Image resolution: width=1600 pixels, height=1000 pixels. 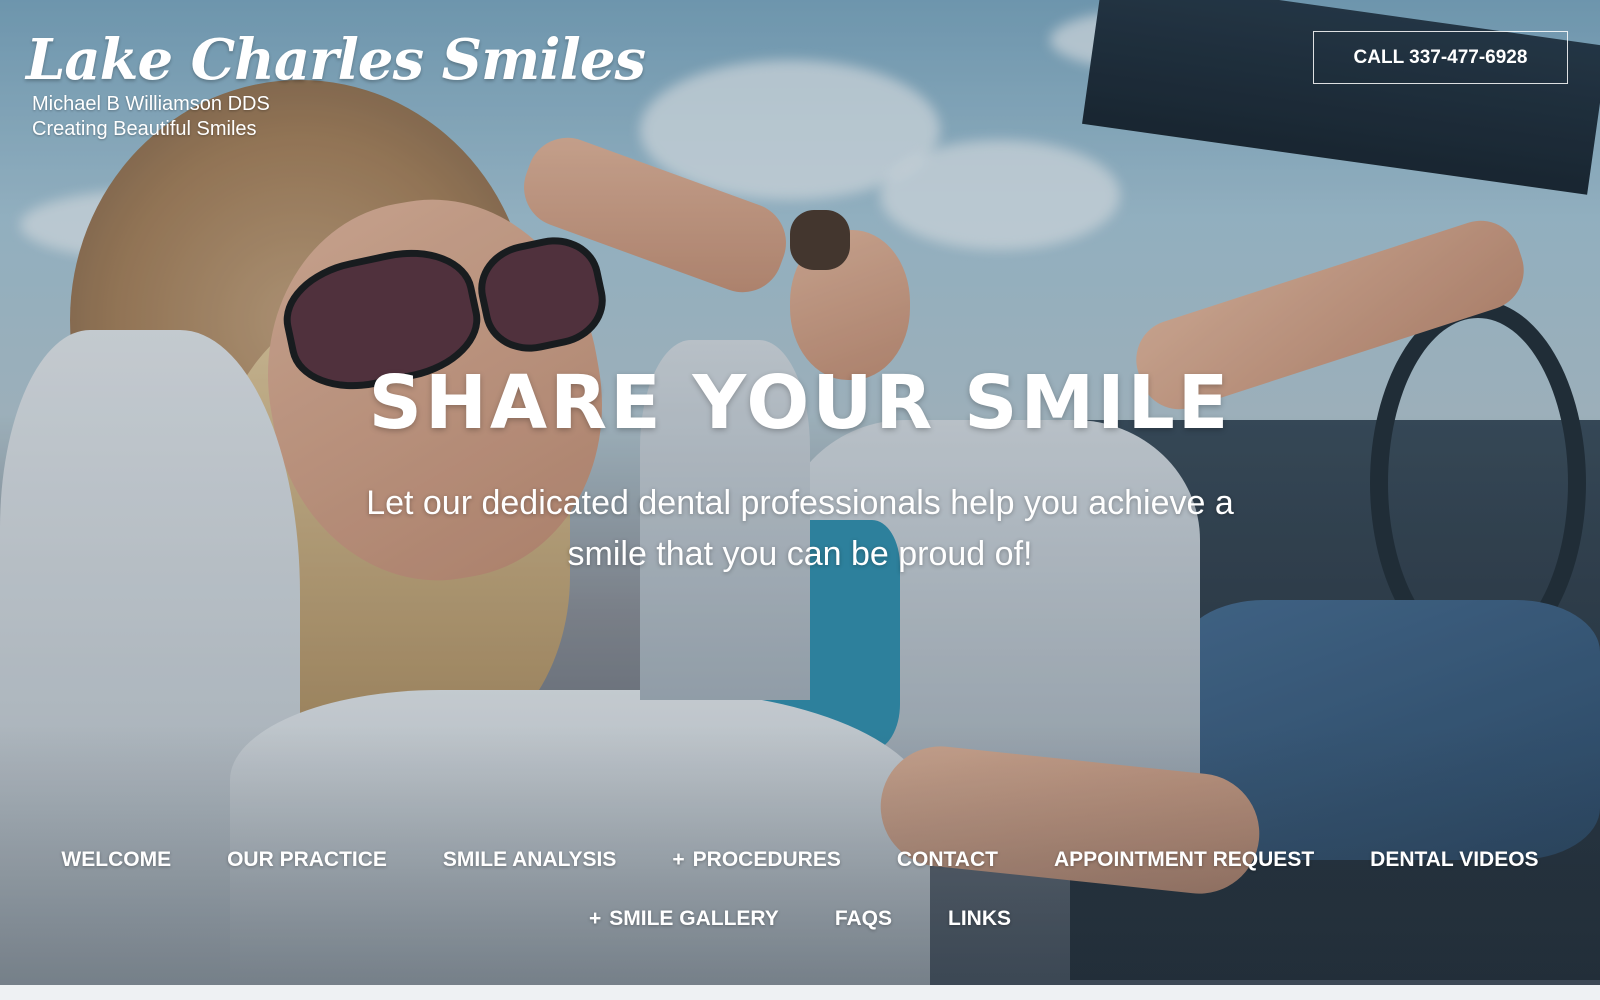 I want to click on nav-item-procedures: + PROCEDURES, so click(x=756, y=860).